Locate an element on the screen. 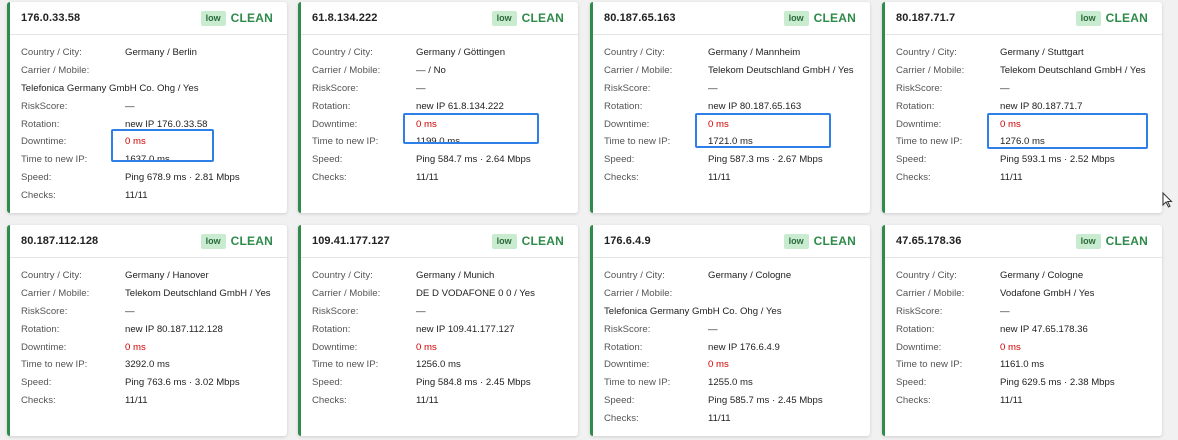 The height and width of the screenshot is (440, 1178). detail-value-rotation: new IP 80.187.71.7 is located at coordinates (1041, 106).